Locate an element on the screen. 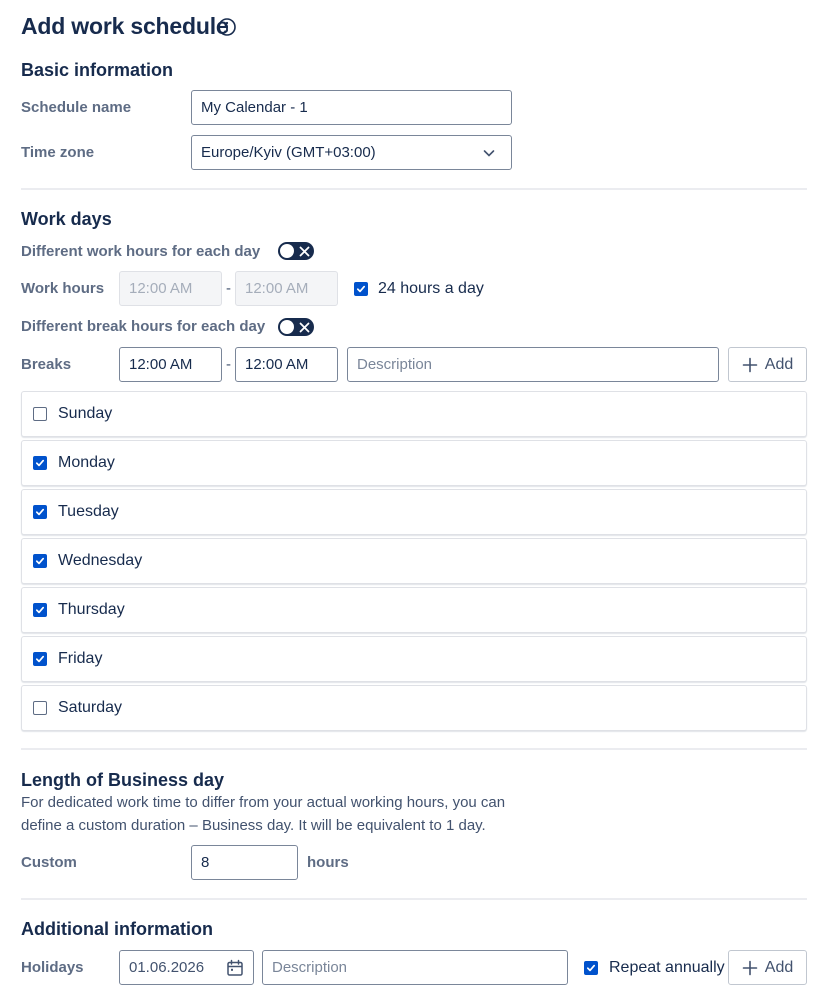 The height and width of the screenshot is (999, 834). day-label: Sunday is located at coordinates (85, 413).